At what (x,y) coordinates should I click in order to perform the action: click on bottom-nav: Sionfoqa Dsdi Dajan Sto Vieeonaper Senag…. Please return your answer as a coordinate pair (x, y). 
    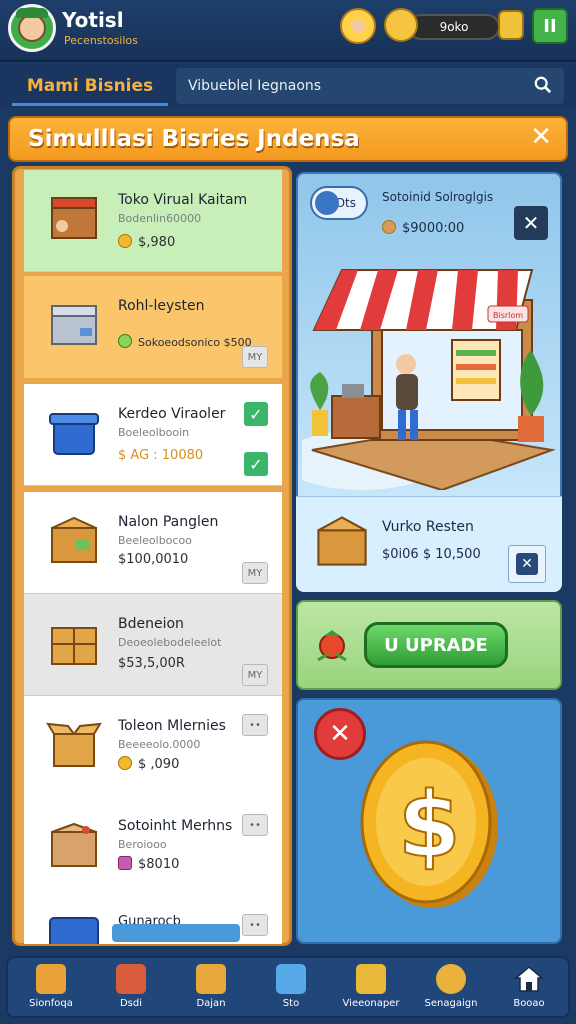
    Looking at the image, I should click on (288, 987).